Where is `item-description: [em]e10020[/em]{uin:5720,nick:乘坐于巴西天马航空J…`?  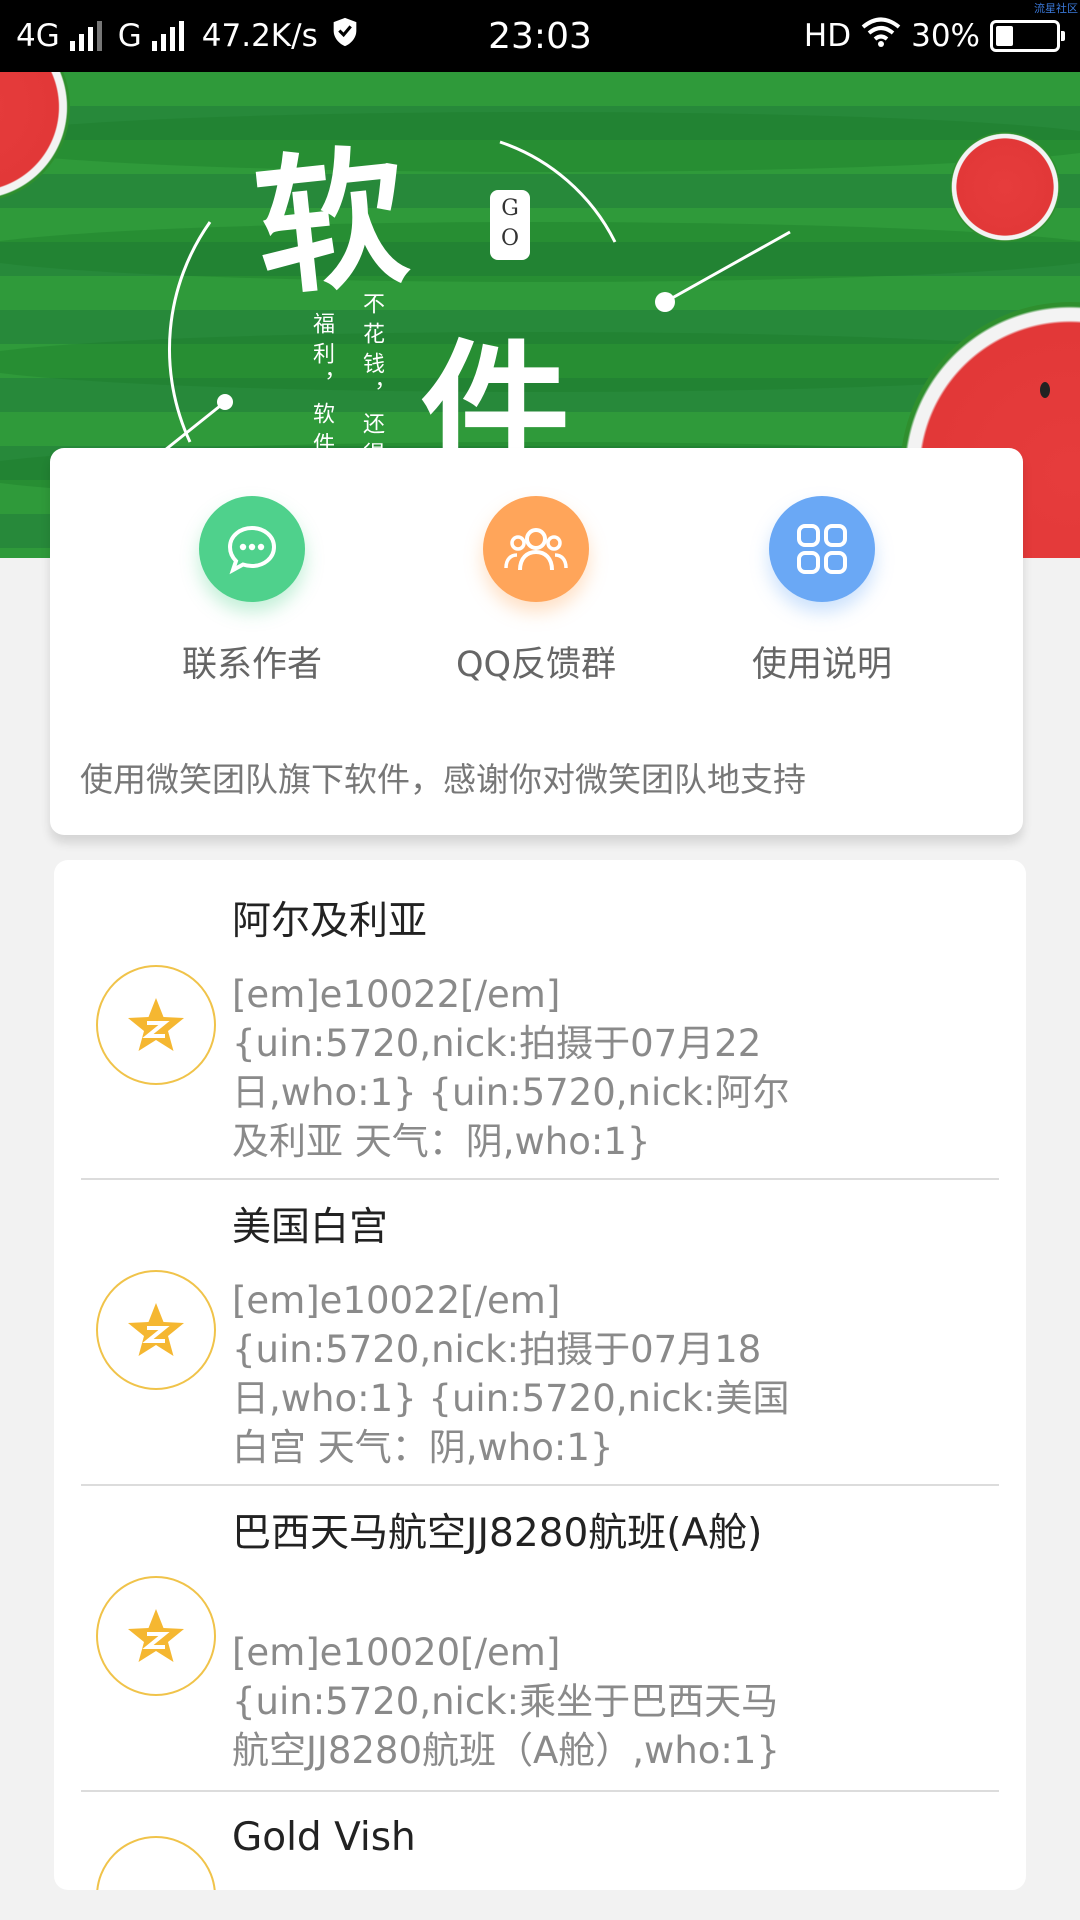 item-description: [em]e10020[/em]{uin:5720,nick:乘坐于巴西天马航空J… is located at coordinates (506, 1701).